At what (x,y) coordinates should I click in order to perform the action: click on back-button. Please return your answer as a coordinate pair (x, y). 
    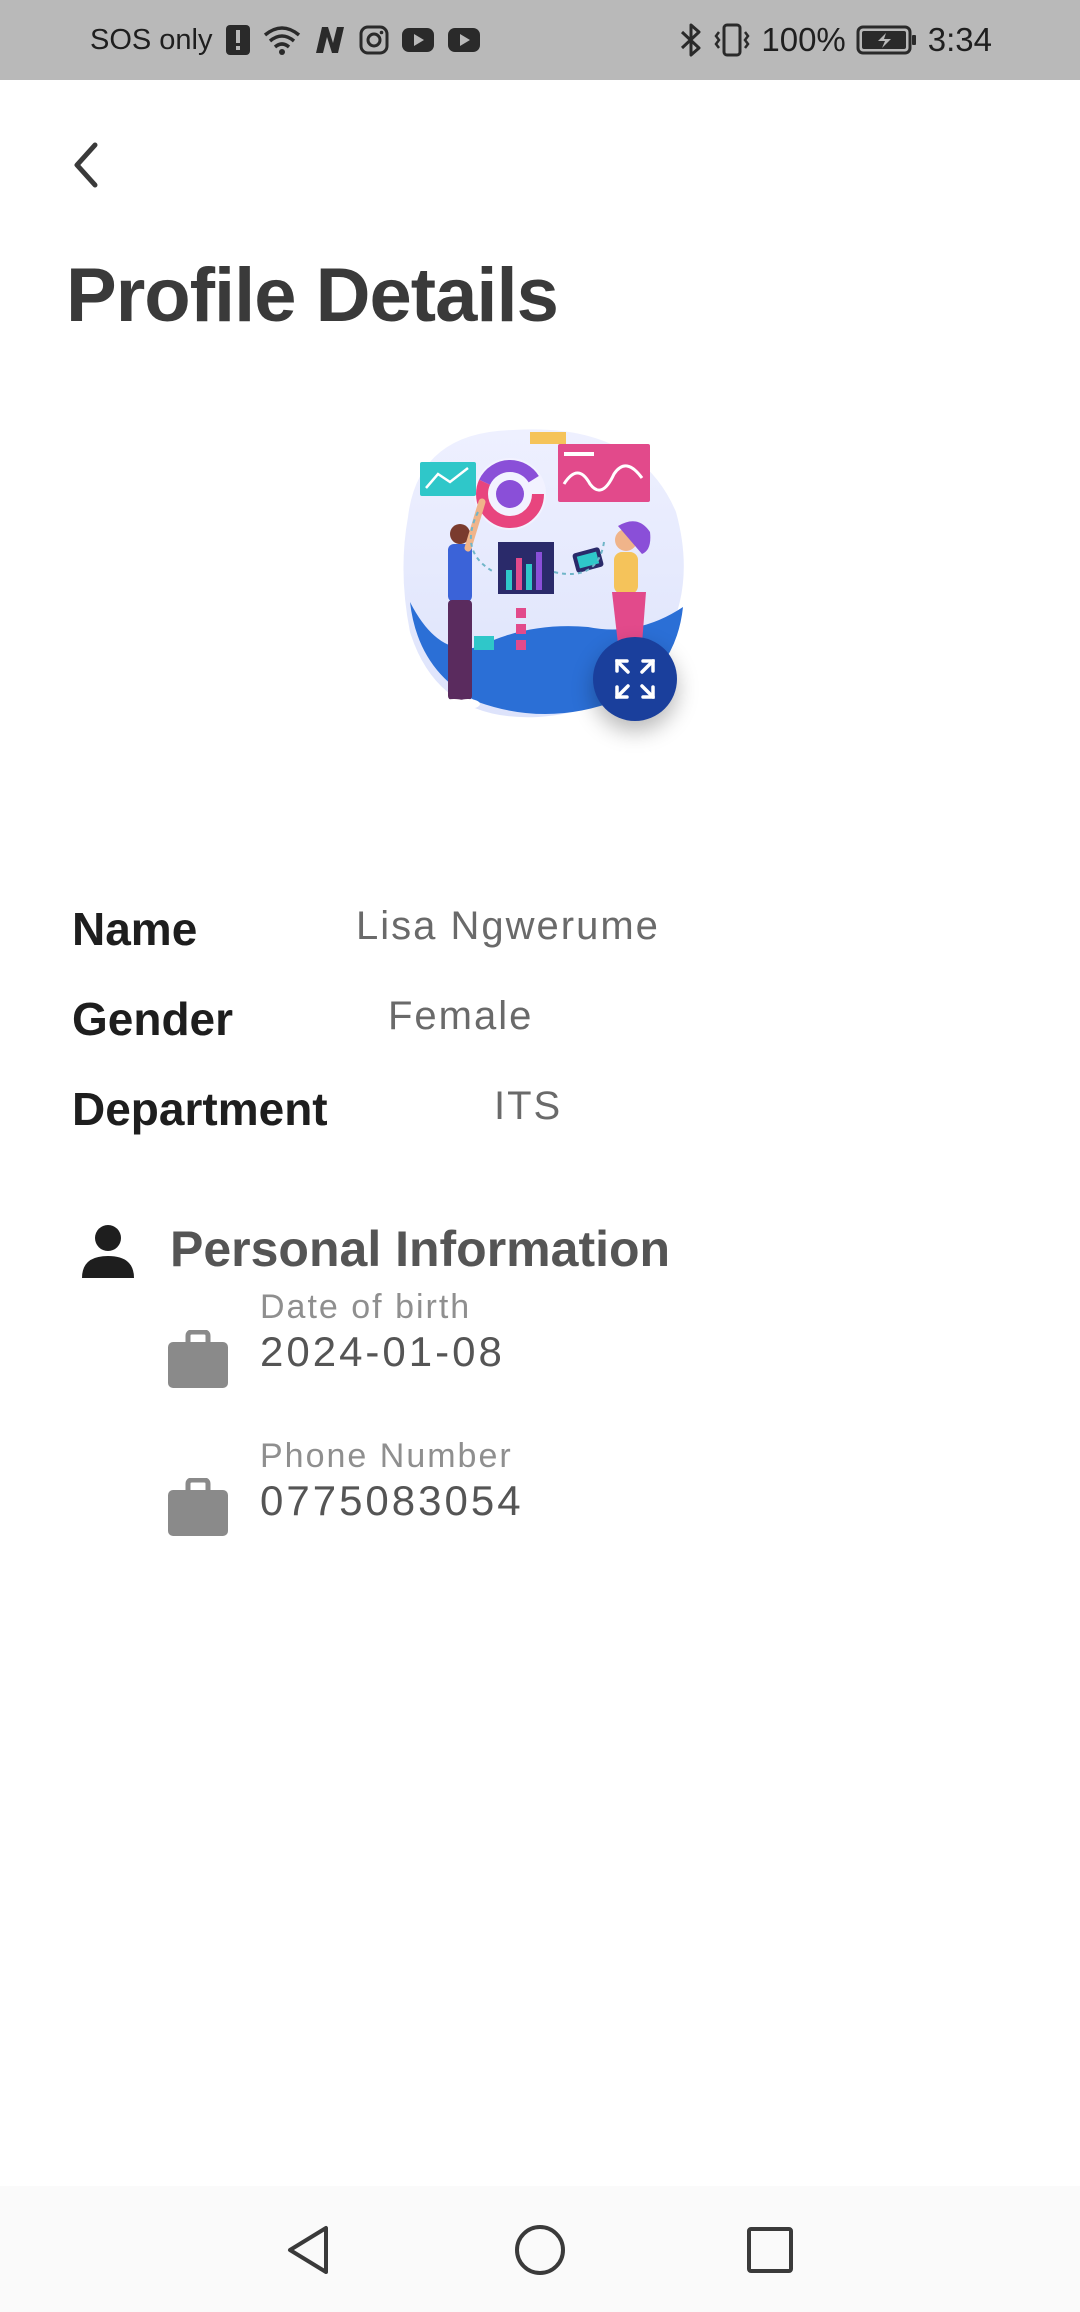
    Looking at the image, I should click on (85, 165).